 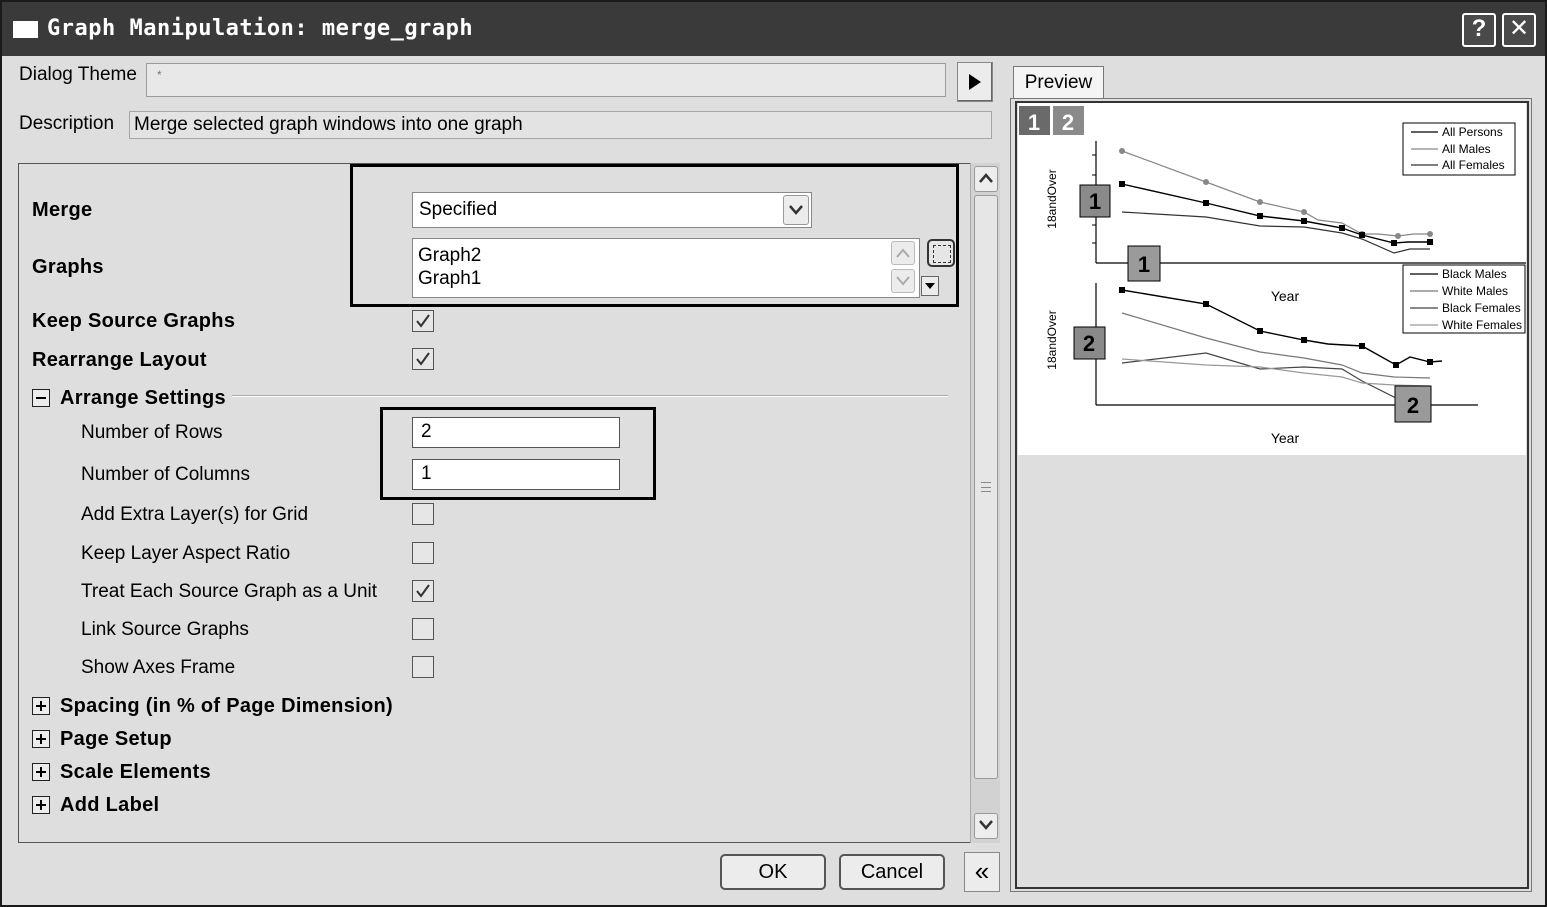 I want to click on show-axes-frame-label: Show Axes Frame, so click(x=158, y=667).